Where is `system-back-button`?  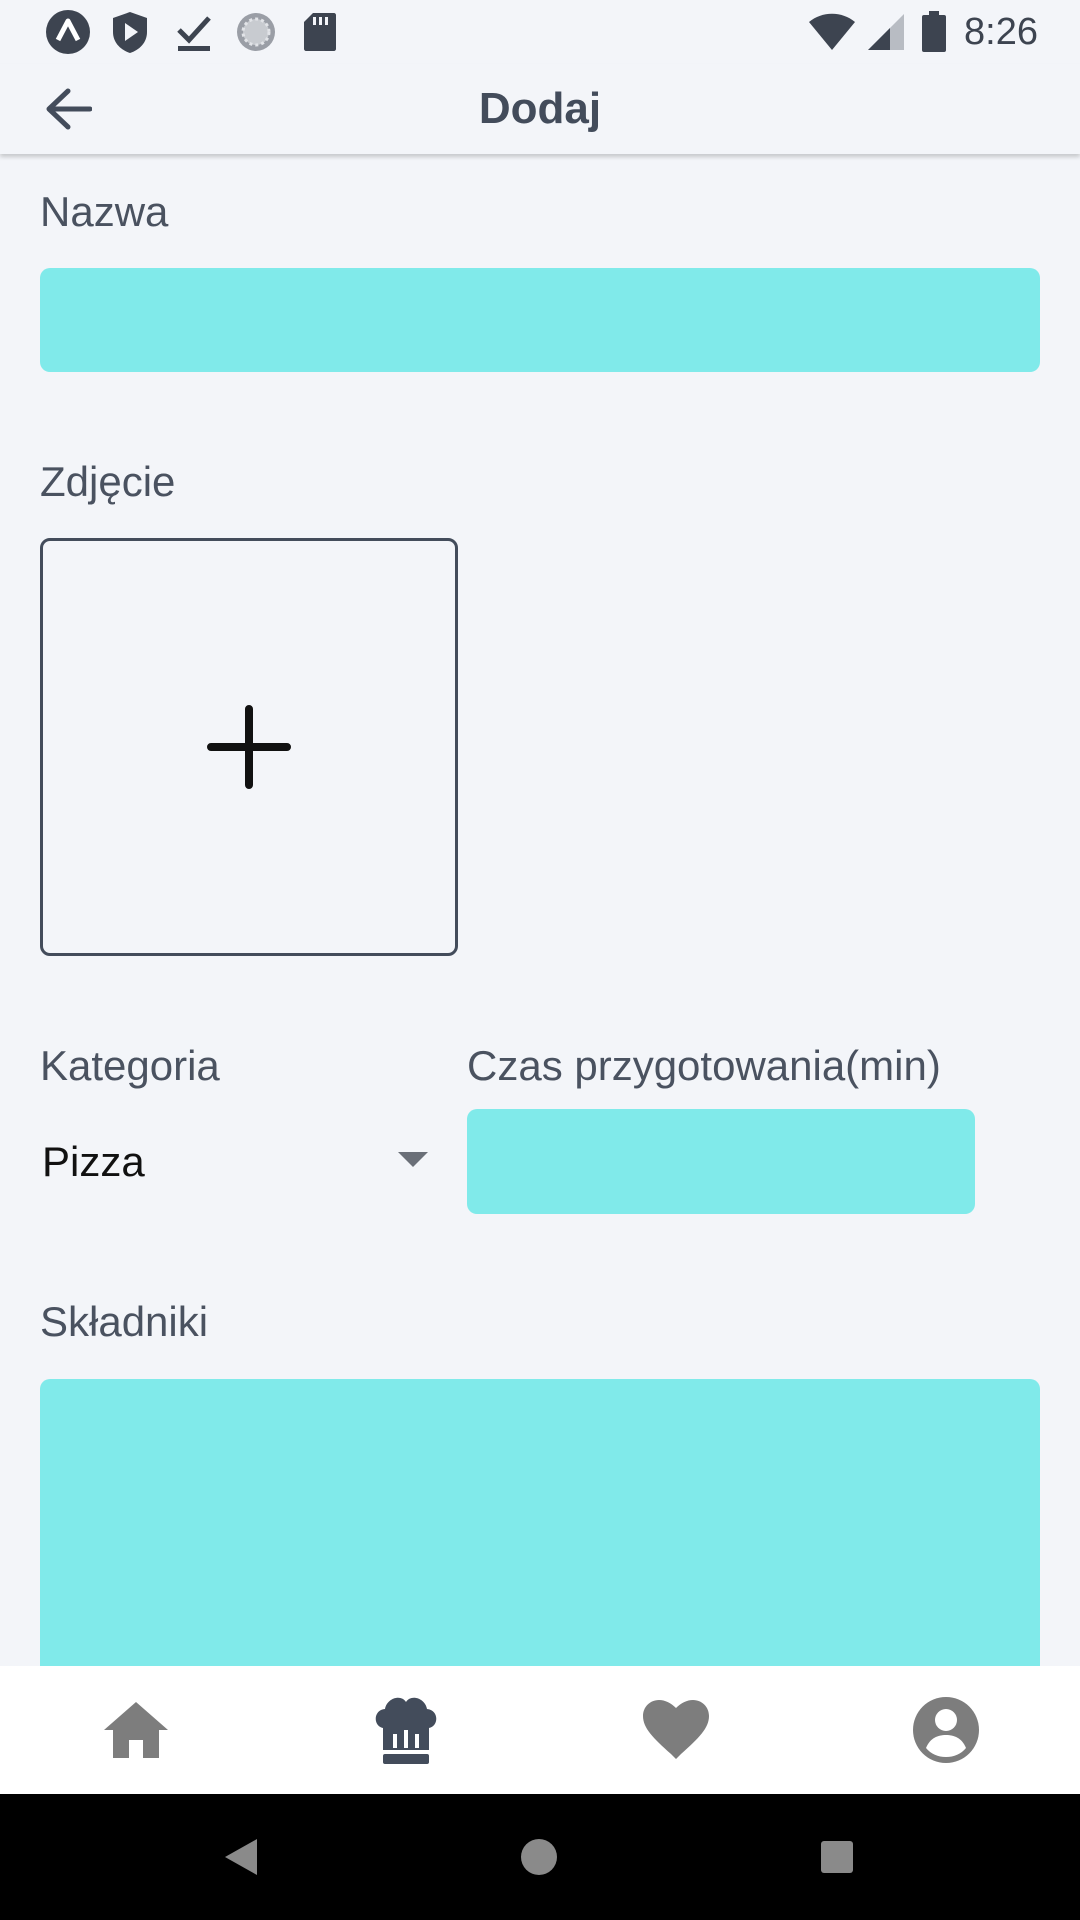
system-back-button is located at coordinates (241, 1857).